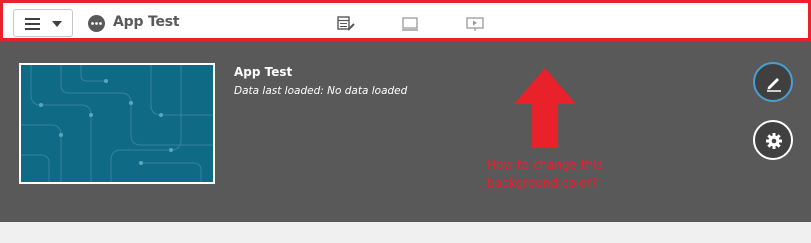  I want to click on analysis-icon, so click(410, 24).